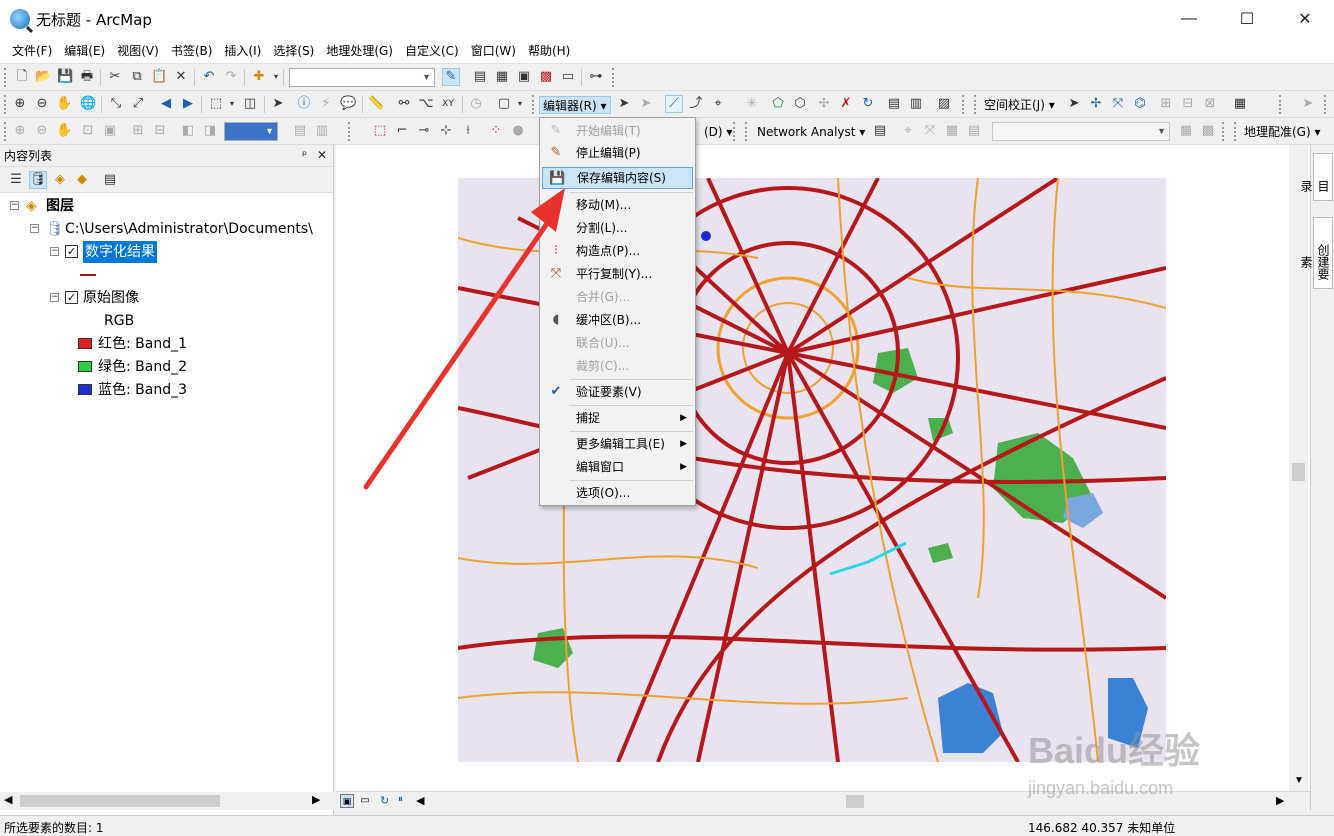 This screenshot has height=836, width=1334. Describe the element at coordinates (1101, 788) in the screenshot. I see `watermark-url: jingyan.baidu.com` at that location.